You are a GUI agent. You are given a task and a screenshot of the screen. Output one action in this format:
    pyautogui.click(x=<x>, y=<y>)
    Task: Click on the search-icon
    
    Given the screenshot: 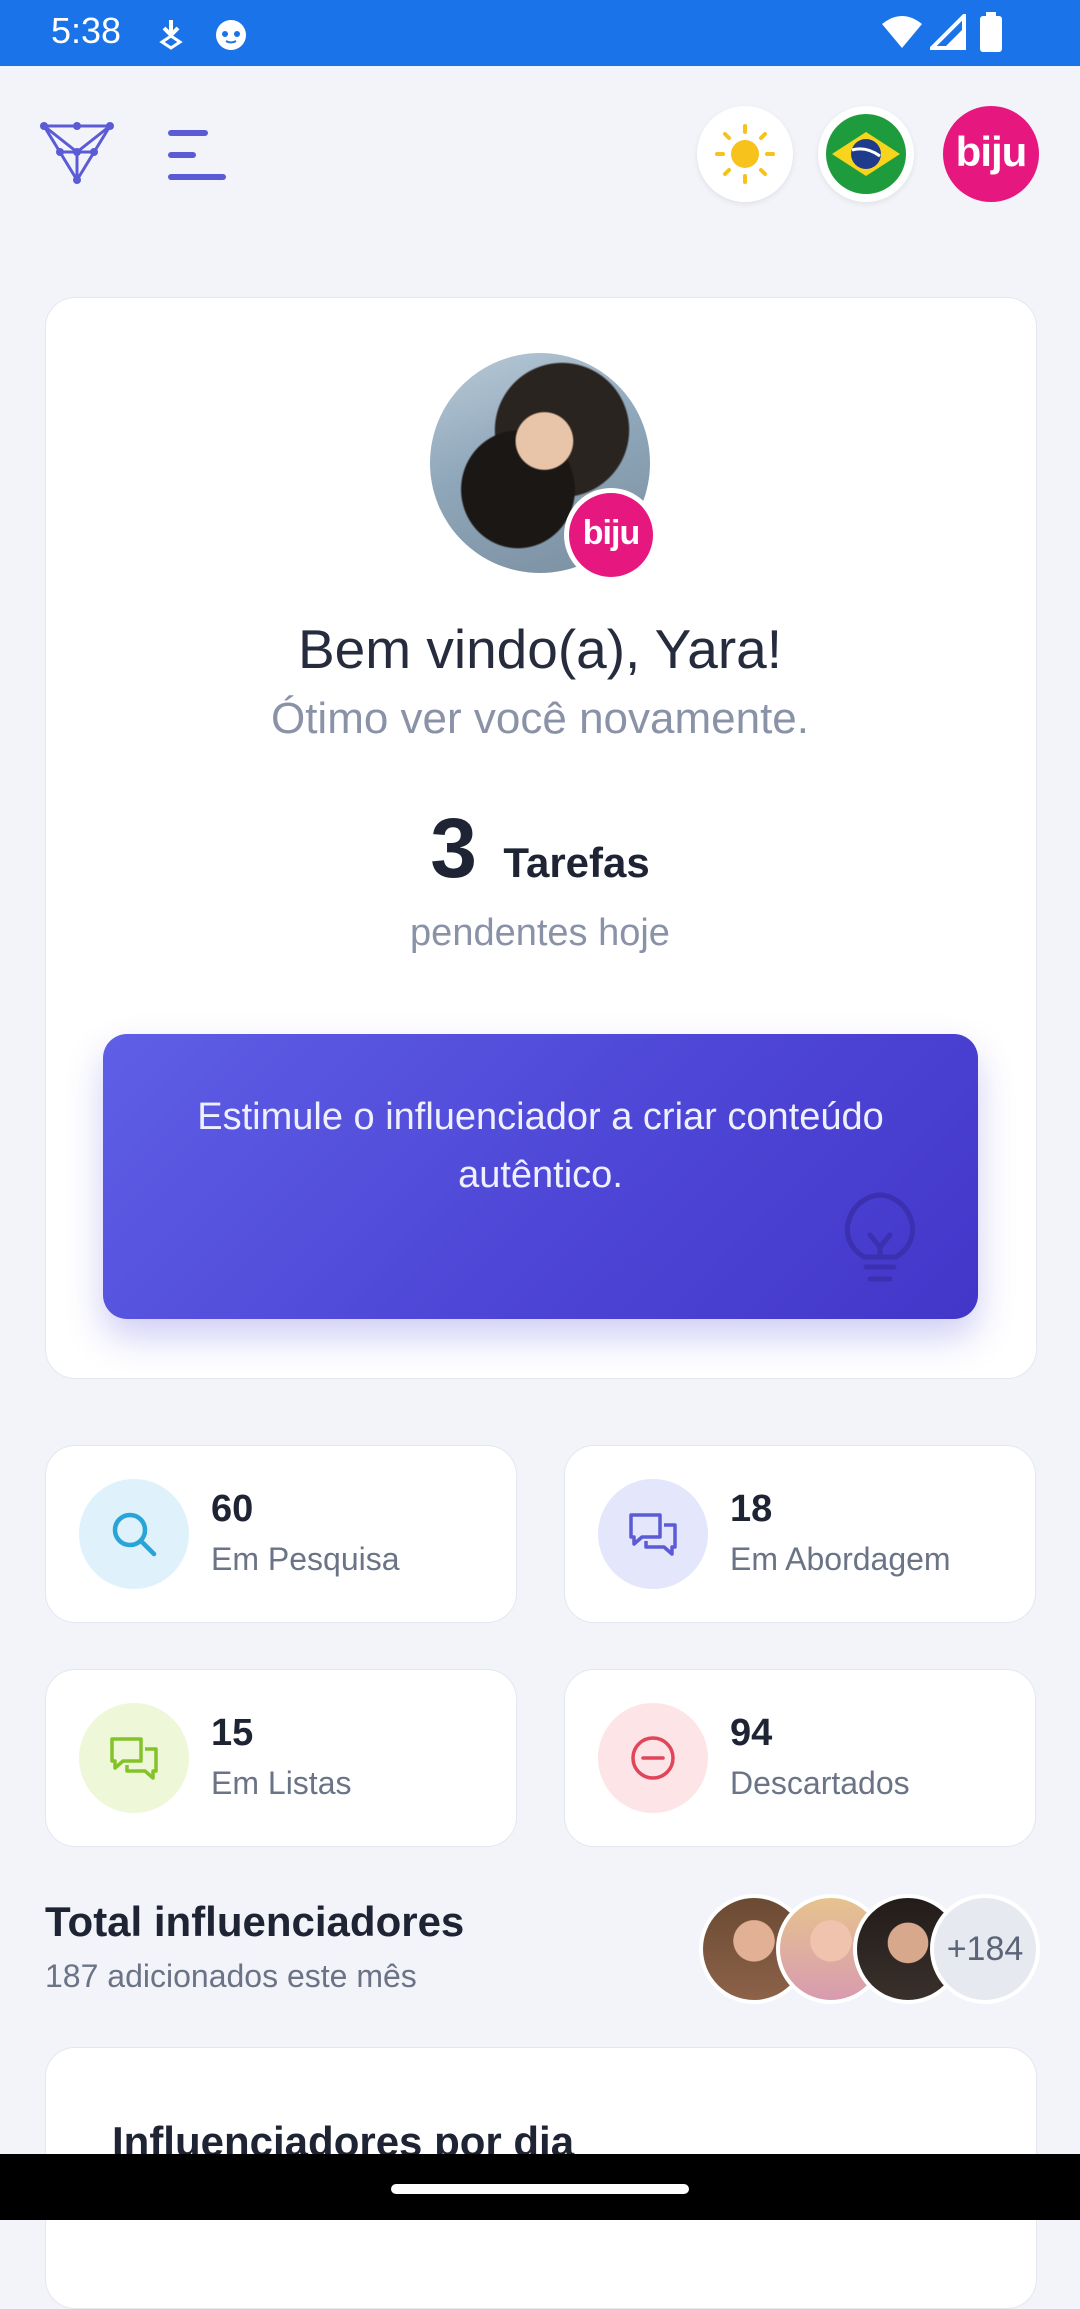 What is the action you would take?
    pyautogui.click(x=134, y=1534)
    